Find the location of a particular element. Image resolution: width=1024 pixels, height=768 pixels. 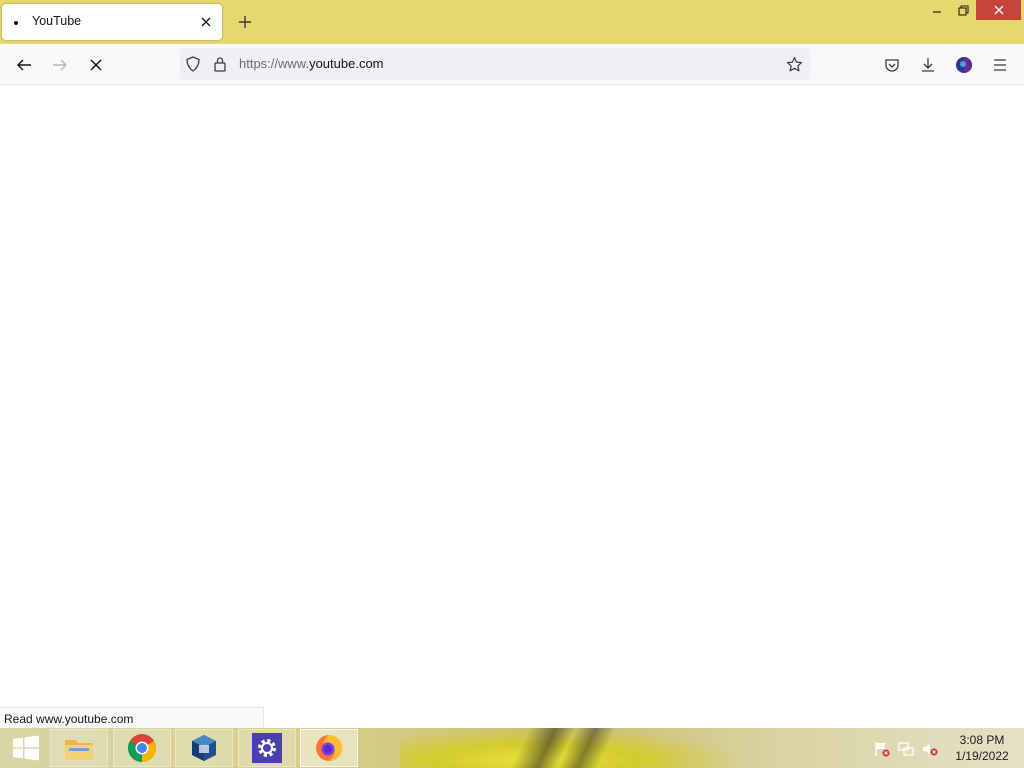

restore-button is located at coordinates (963, 10).